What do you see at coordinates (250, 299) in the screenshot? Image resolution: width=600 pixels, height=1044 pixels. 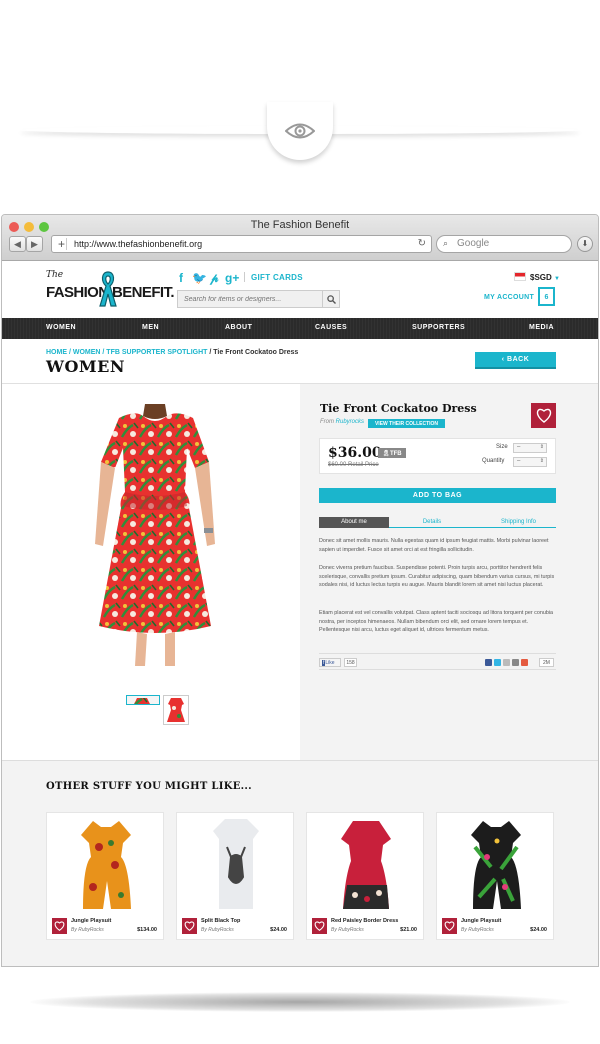 I see `site-search-input` at bounding box center [250, 299].